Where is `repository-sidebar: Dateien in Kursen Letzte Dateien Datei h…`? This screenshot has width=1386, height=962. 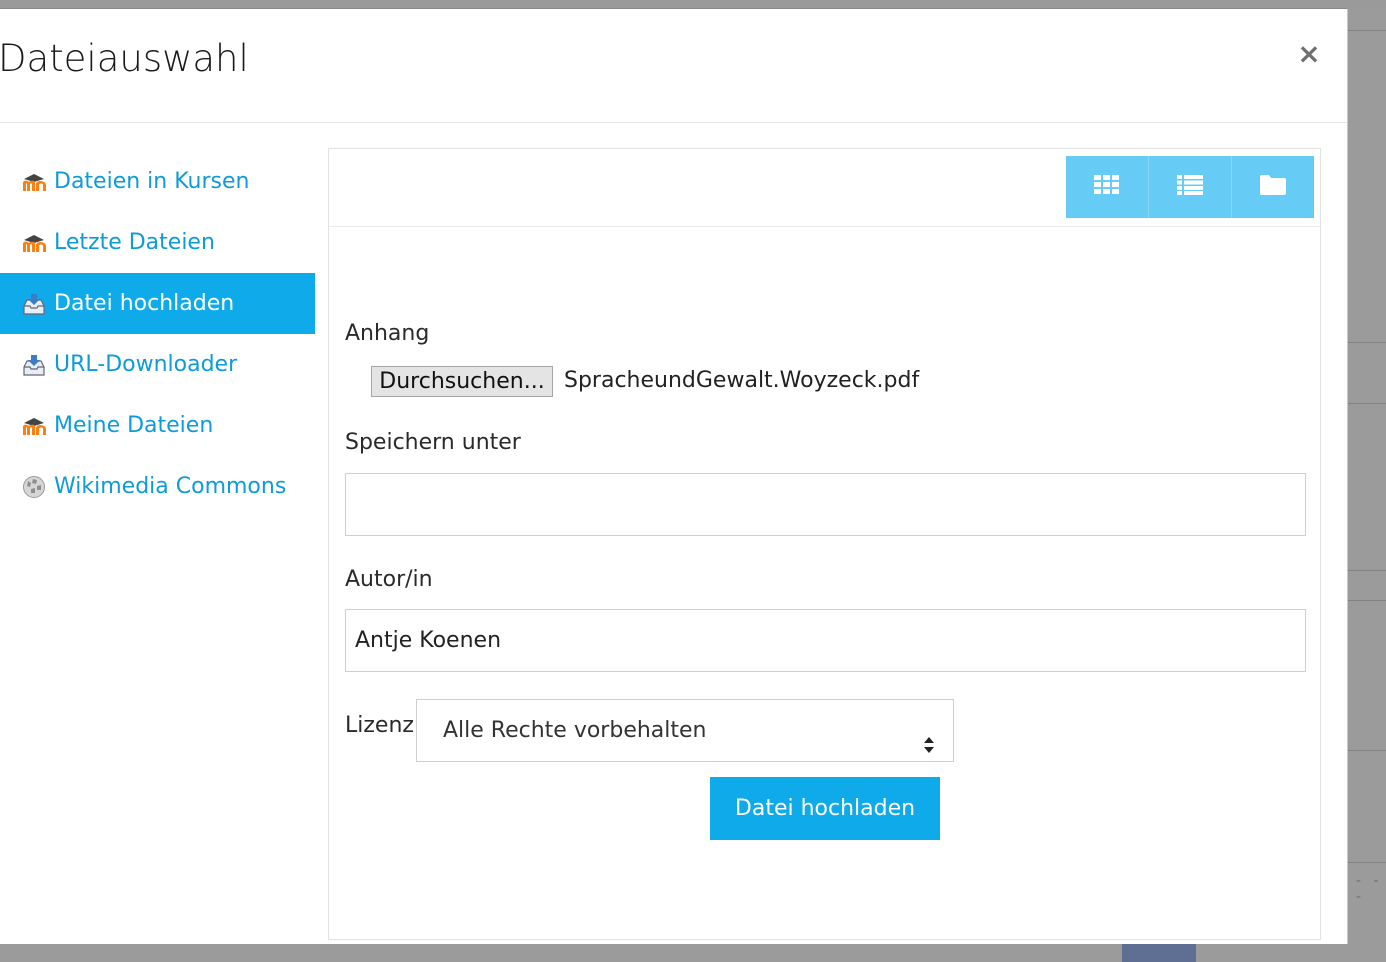 repository-sidebar: Dateien in Kursen Letzte Dateien Datei h… is located at coordinates (157, 334).